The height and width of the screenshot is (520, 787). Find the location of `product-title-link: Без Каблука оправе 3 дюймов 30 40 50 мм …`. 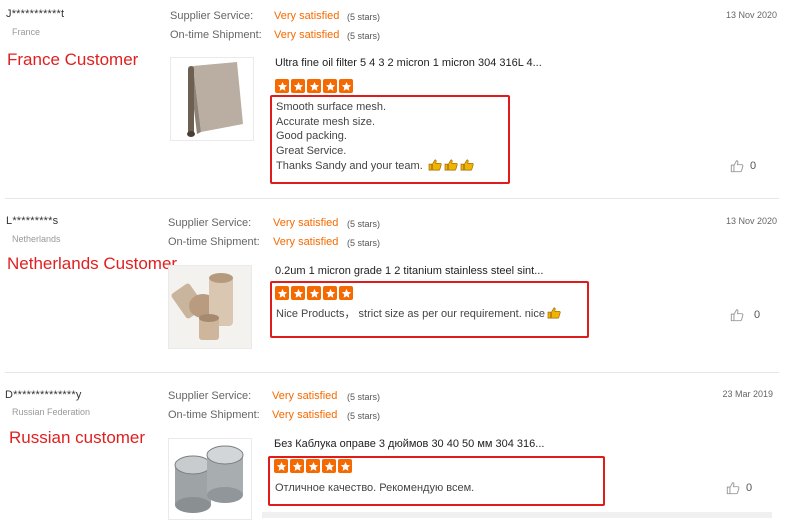

product-title-link: Без Каблука оправе 3 дюймов 30 40 50 мм … is located at coordinates (409, 444).